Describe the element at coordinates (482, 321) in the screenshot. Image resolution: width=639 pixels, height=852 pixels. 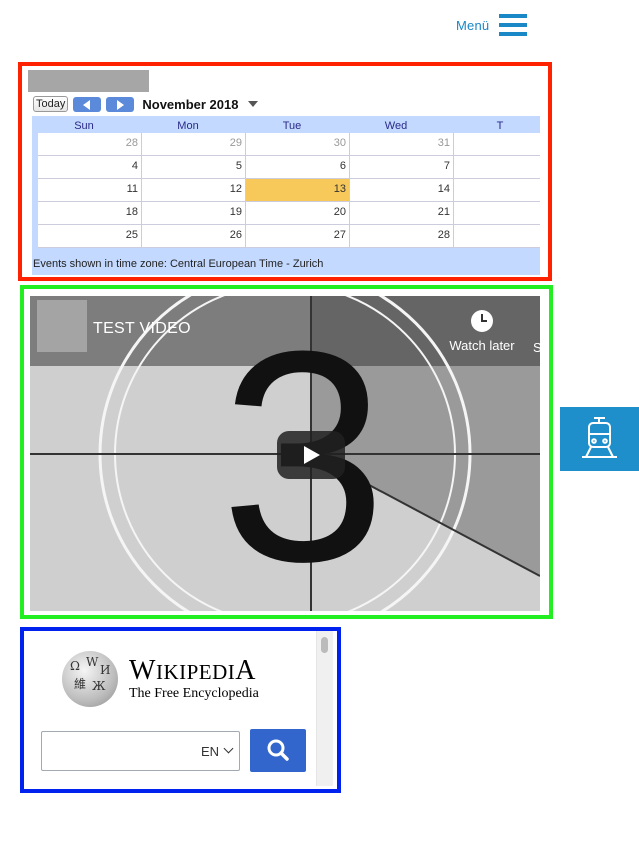
I see `clock-icon` at that location.